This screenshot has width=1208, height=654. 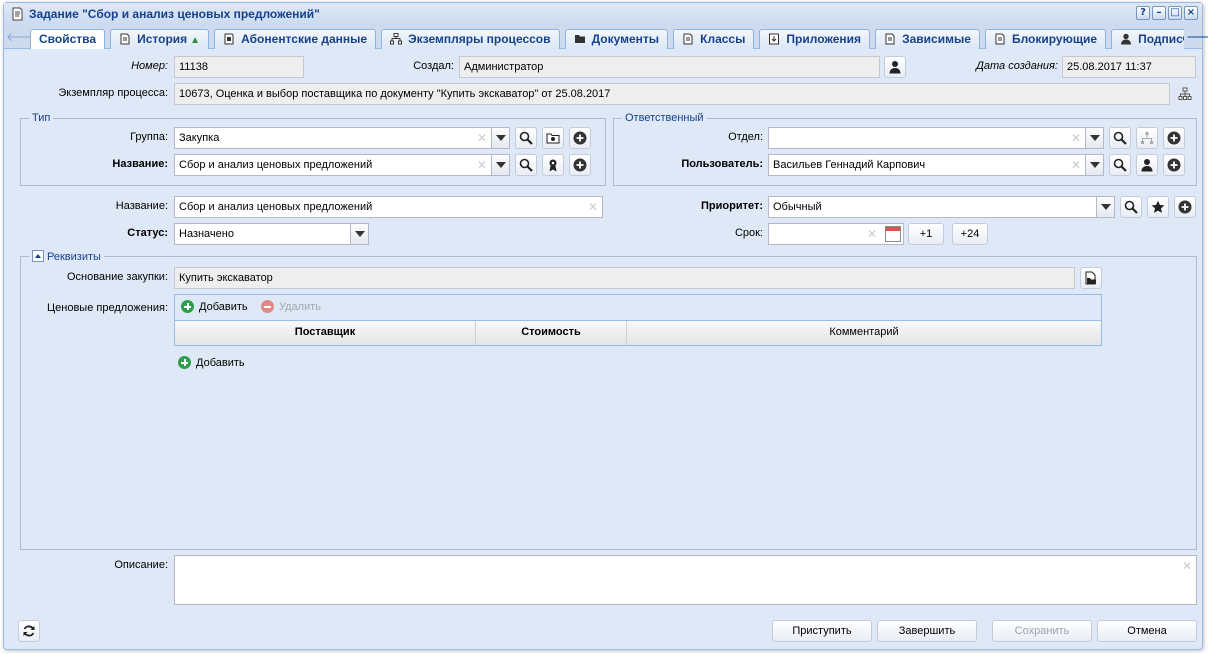 I want to click on deadline-plus1-button: +1, so click(x=926, y=234).